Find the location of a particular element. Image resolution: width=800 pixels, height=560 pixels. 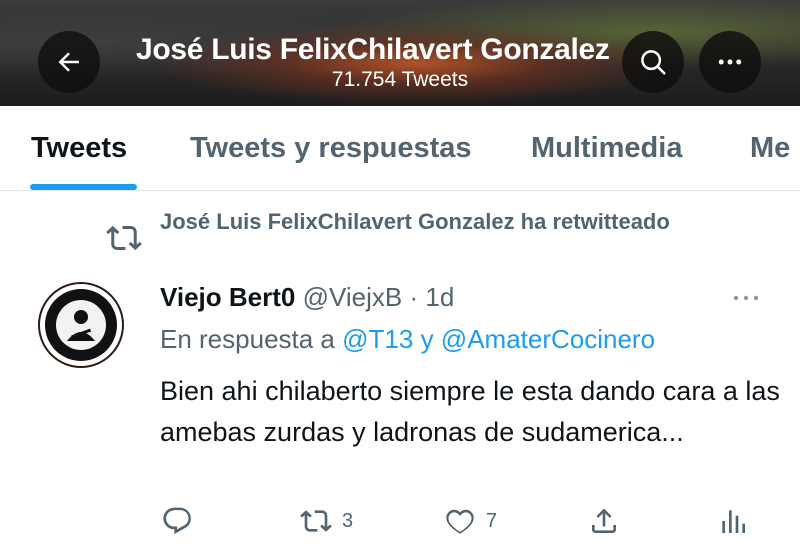

tab-tweets-replies: Tweets y respuestas is located at coordinates (331, 148).